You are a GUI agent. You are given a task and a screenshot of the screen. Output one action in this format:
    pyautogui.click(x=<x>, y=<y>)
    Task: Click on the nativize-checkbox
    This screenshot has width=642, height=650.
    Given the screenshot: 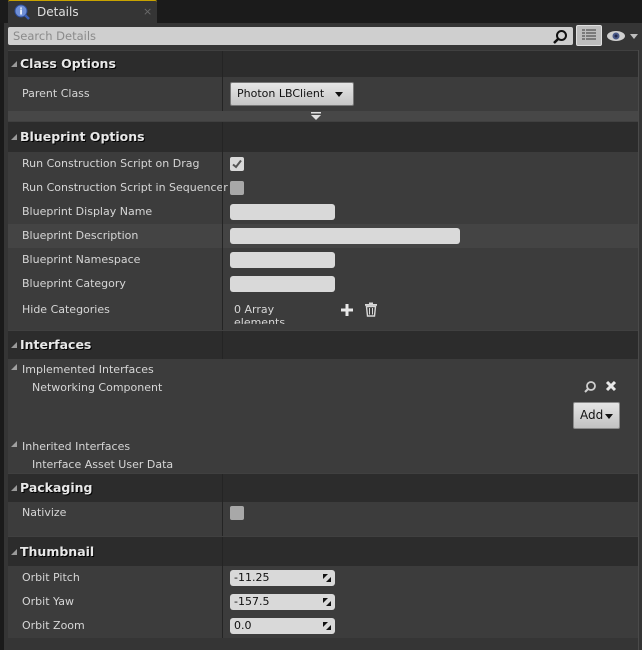 What is the action you would take?
    pyautogui.click(x=237, y=513)
    